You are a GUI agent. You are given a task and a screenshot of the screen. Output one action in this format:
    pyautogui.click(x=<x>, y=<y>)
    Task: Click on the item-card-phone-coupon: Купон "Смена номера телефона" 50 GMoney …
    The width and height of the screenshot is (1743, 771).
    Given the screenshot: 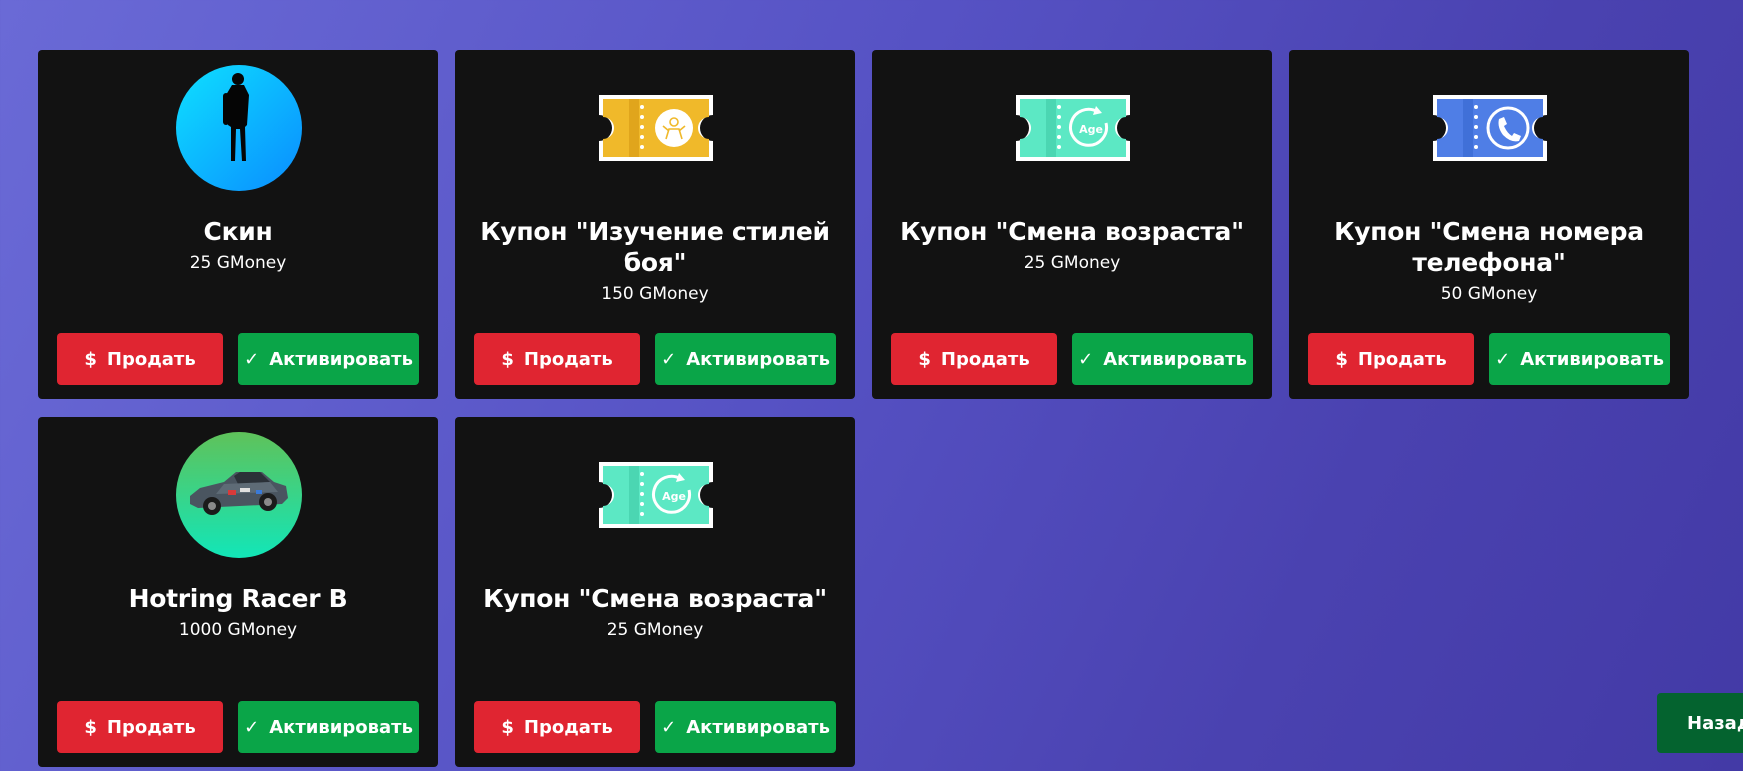 What is the action you would take?
    pyautogui.click(x=1489, y=224)
    